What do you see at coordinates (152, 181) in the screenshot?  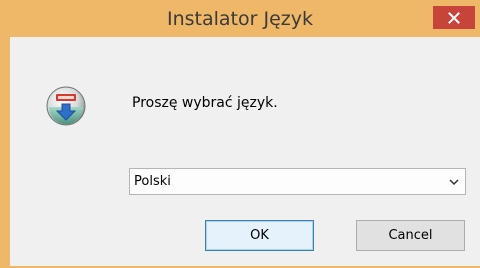 I see `language-select-value: Polski` at bounding box center [152, 181].